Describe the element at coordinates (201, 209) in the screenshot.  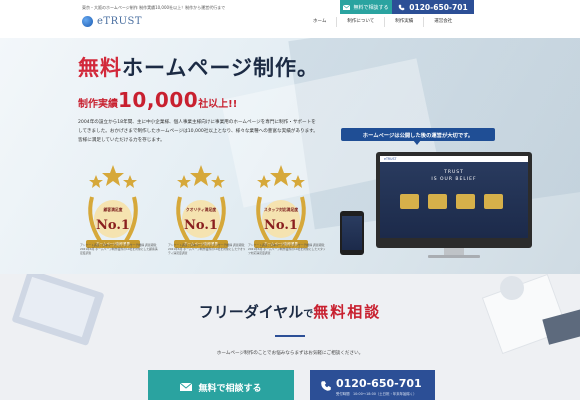
I see `award-label: クオリティ満足度` at that location.